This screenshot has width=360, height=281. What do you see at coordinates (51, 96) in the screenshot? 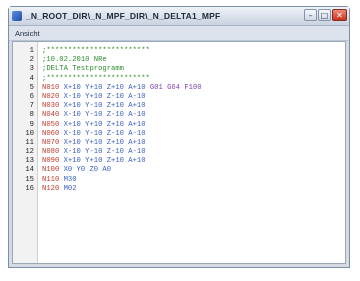
I see `code-token: N020` at bounding box center [51, 96].